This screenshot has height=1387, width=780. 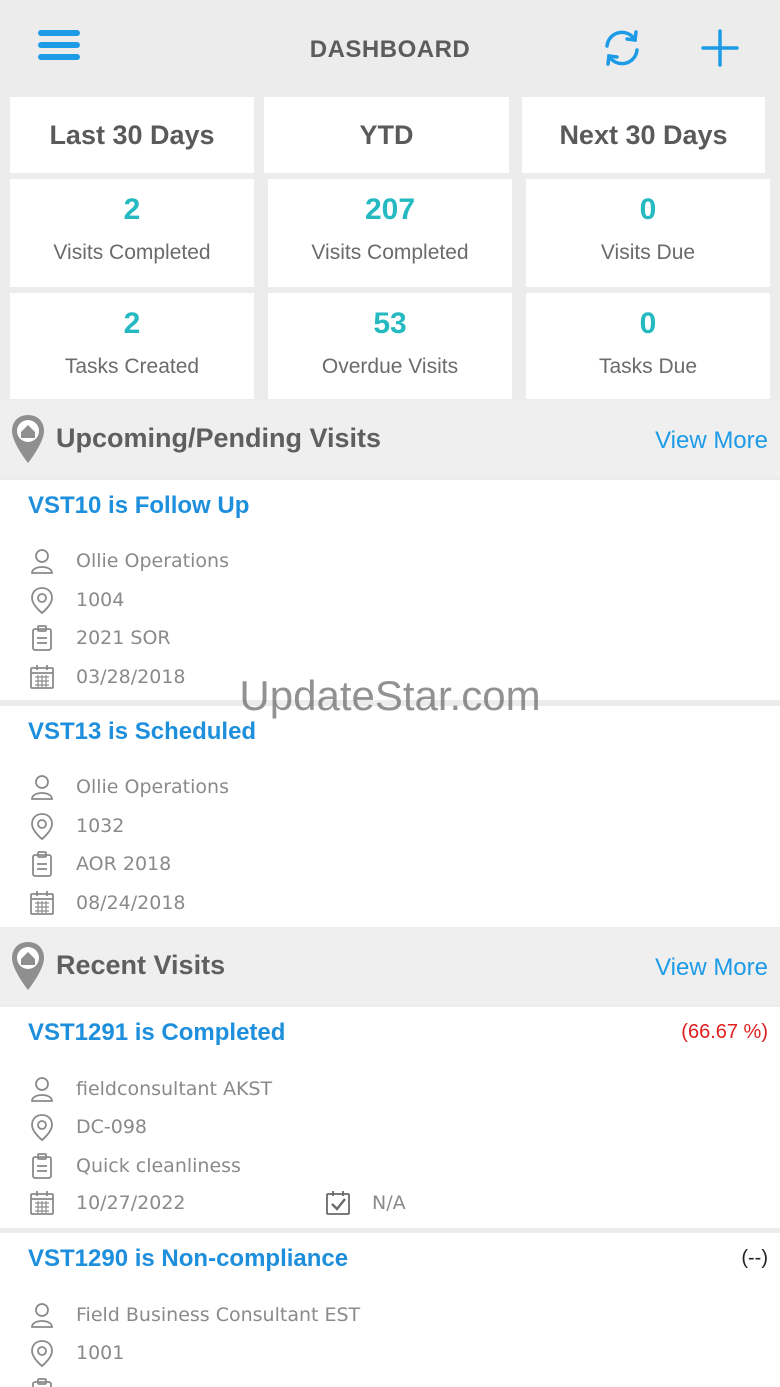 What do you see at coordinates (365, 1203) in the screenshot?
I see `visit-task-row: N/A` at bounding box center [365, 1203].